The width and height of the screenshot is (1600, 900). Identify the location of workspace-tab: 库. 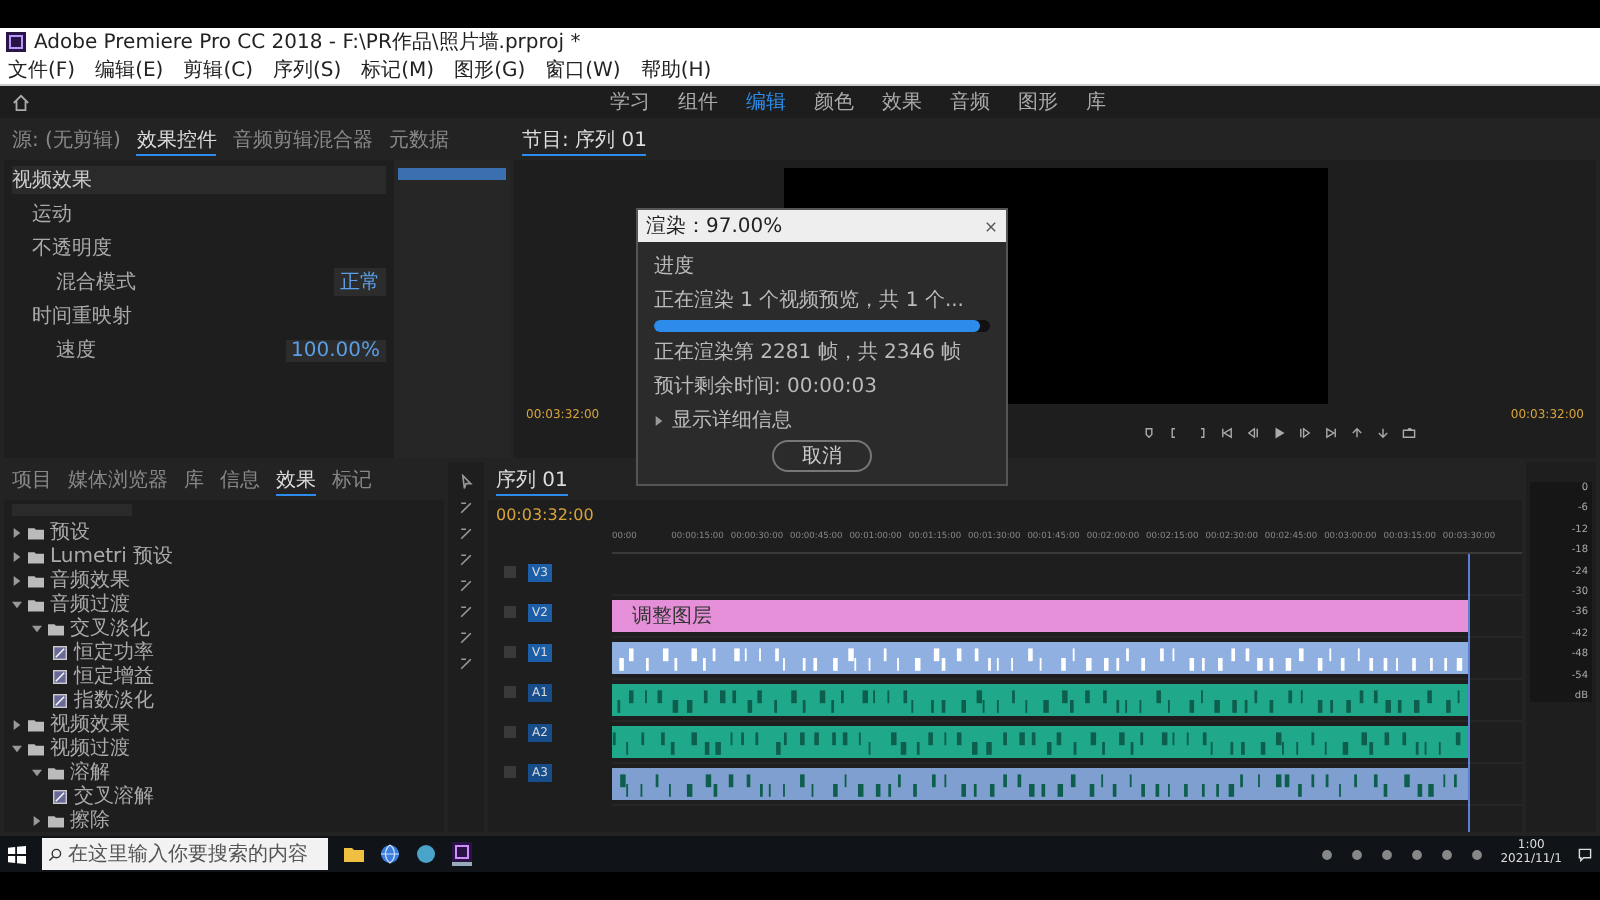
(1096, 102).